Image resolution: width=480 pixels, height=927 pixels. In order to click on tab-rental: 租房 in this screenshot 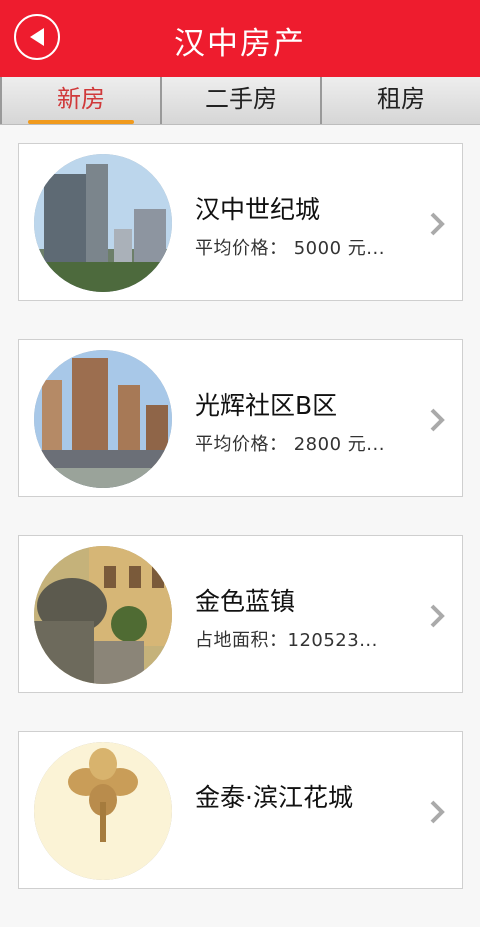, I will do `click(400, 100)`.